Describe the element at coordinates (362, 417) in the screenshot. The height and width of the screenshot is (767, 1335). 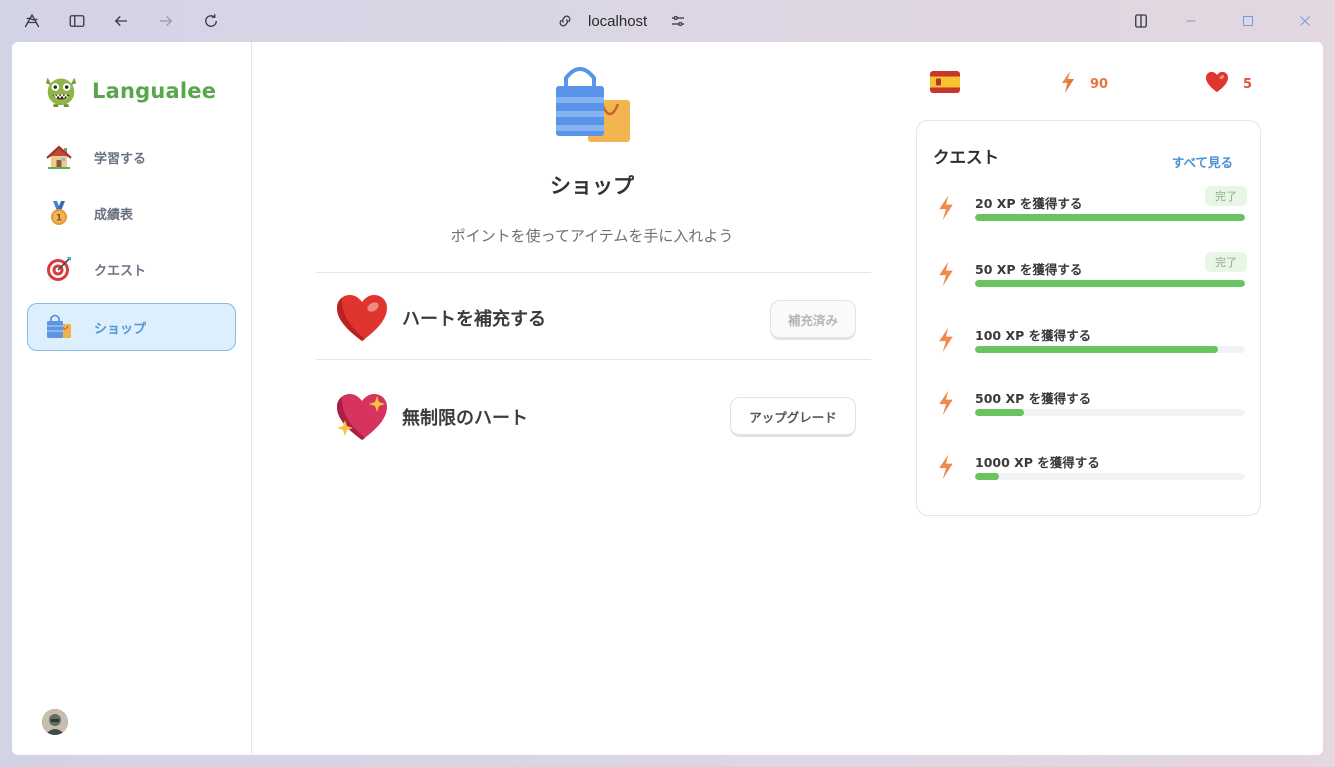
I see `sparkling-heart-icon` at that location.